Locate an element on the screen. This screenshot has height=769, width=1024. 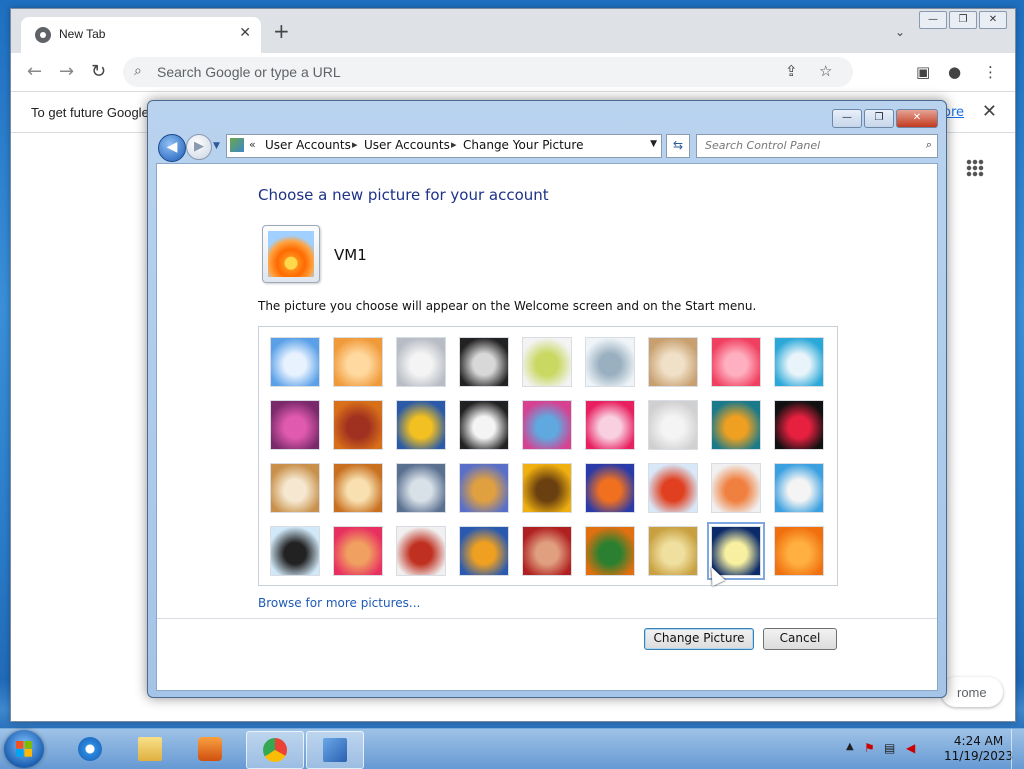
close-button: ✕ is located at coordinates (993, 20).